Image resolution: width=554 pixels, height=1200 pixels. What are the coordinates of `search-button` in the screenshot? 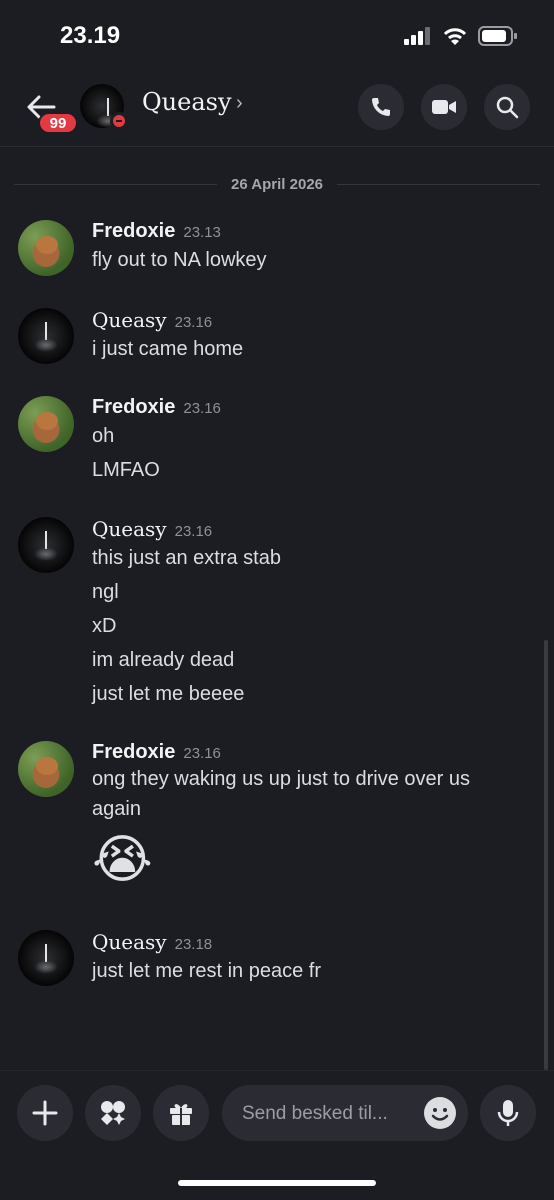 It's located at (507, 107).